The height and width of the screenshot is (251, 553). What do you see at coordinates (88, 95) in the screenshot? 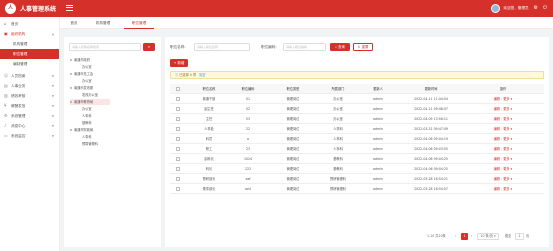
I see `tree-node: 发改办公室` at bounding box center [88, 95].